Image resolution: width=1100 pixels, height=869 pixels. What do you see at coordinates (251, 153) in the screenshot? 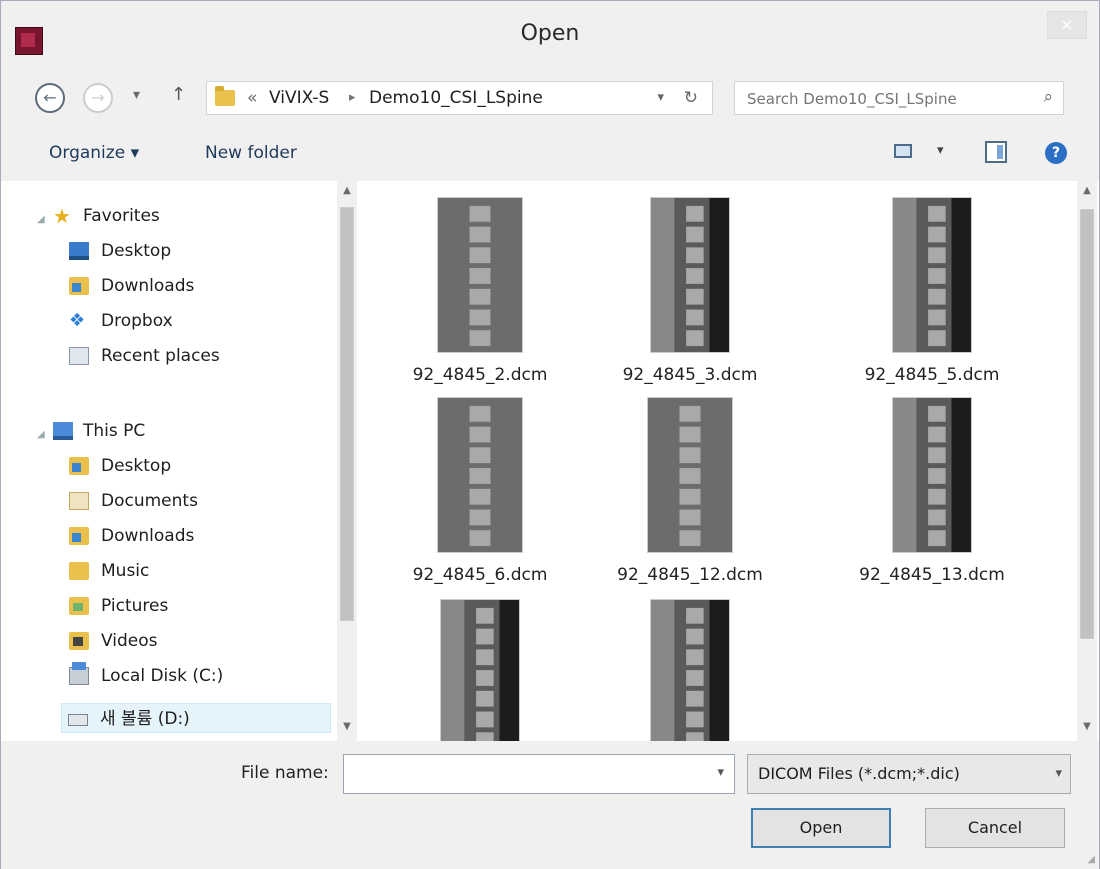
I see `new-folder-button: New folder` at bounding box center [251, 153].